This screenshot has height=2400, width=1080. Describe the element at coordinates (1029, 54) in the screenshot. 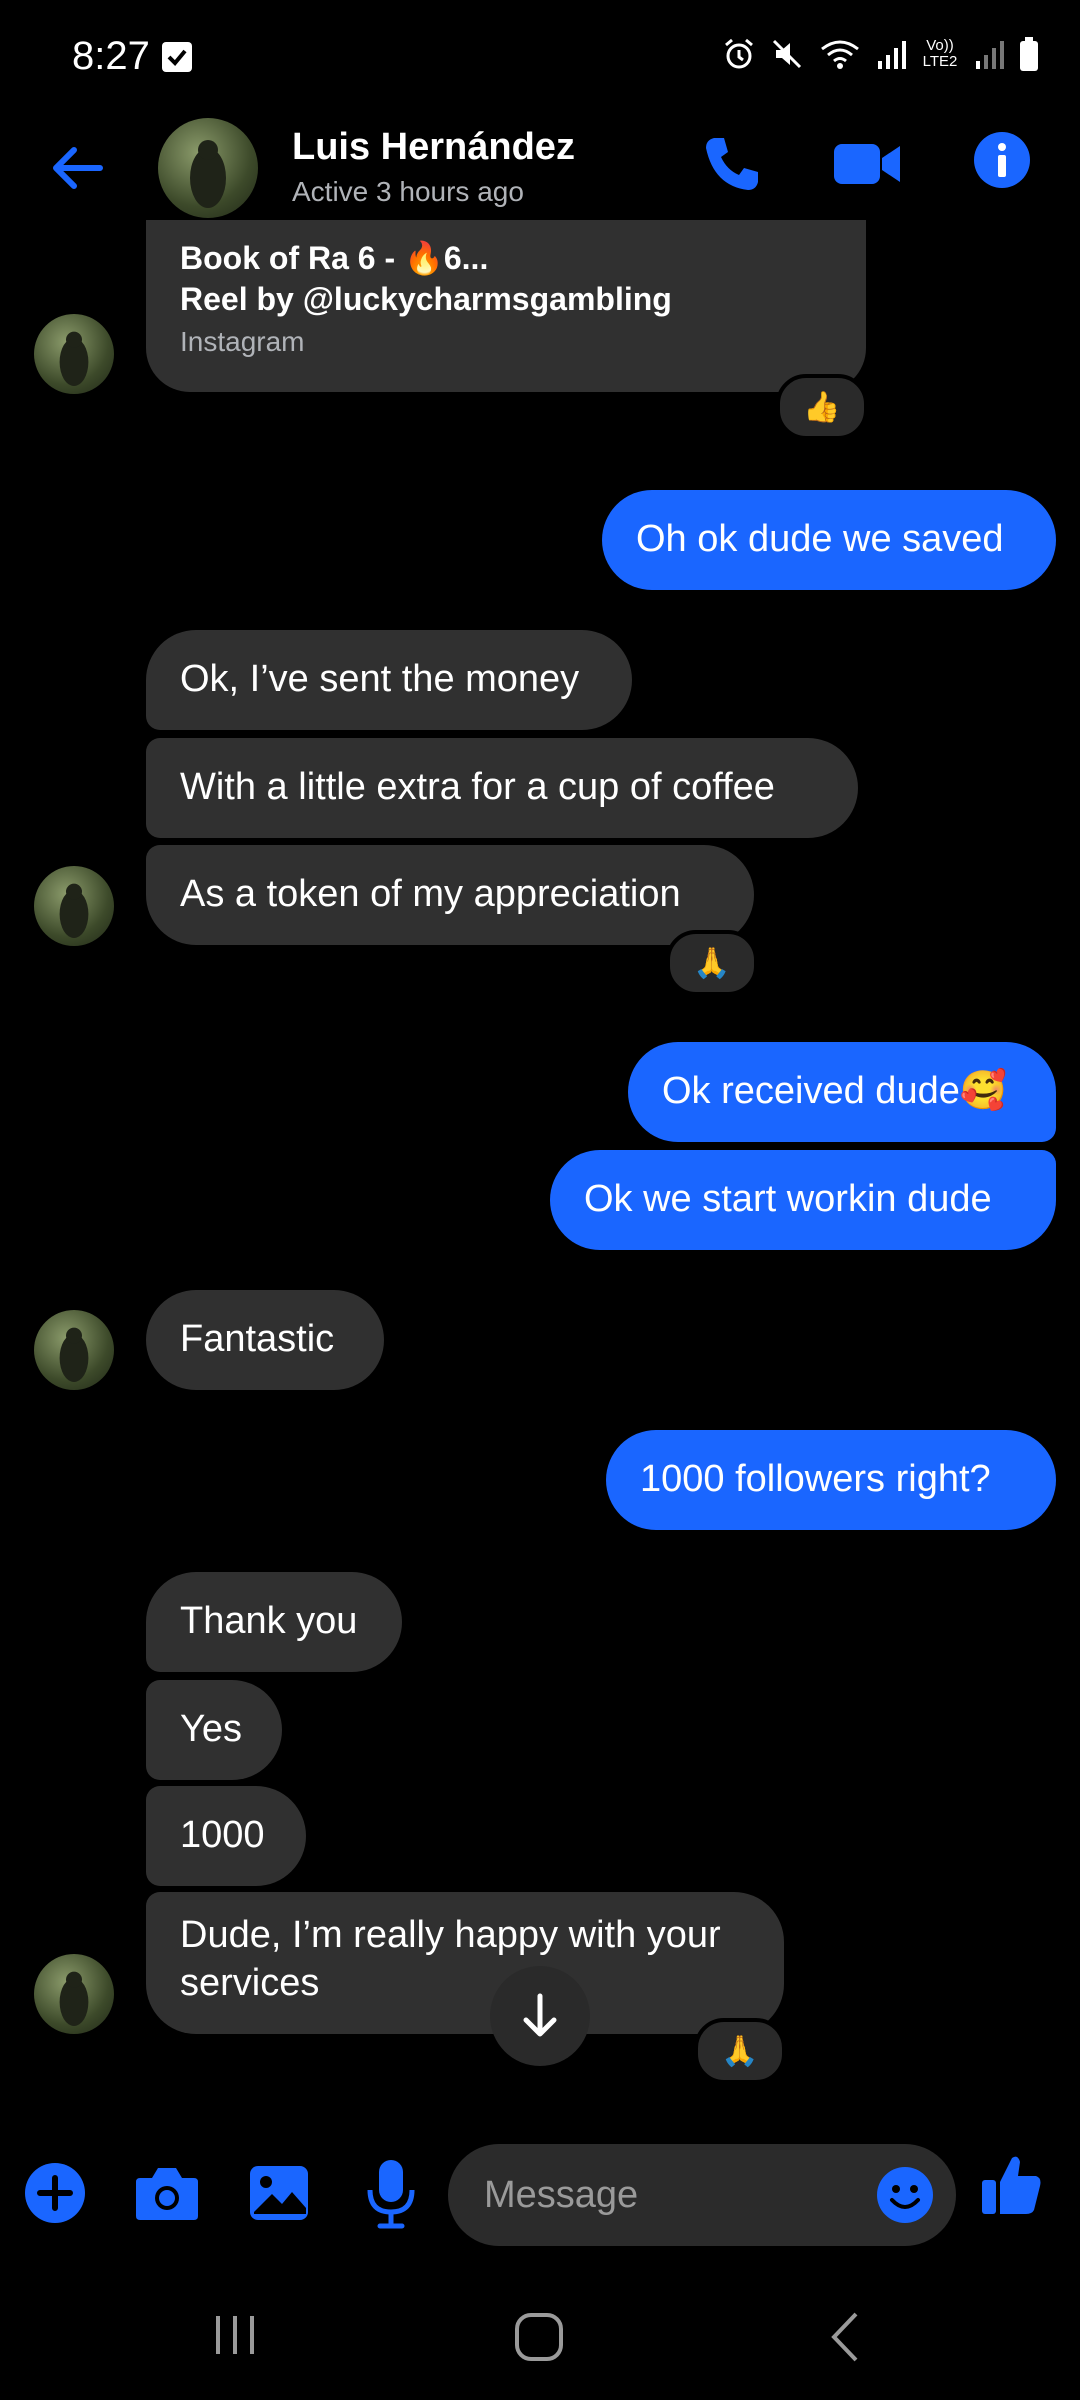

I see `battery-icon` at that location.